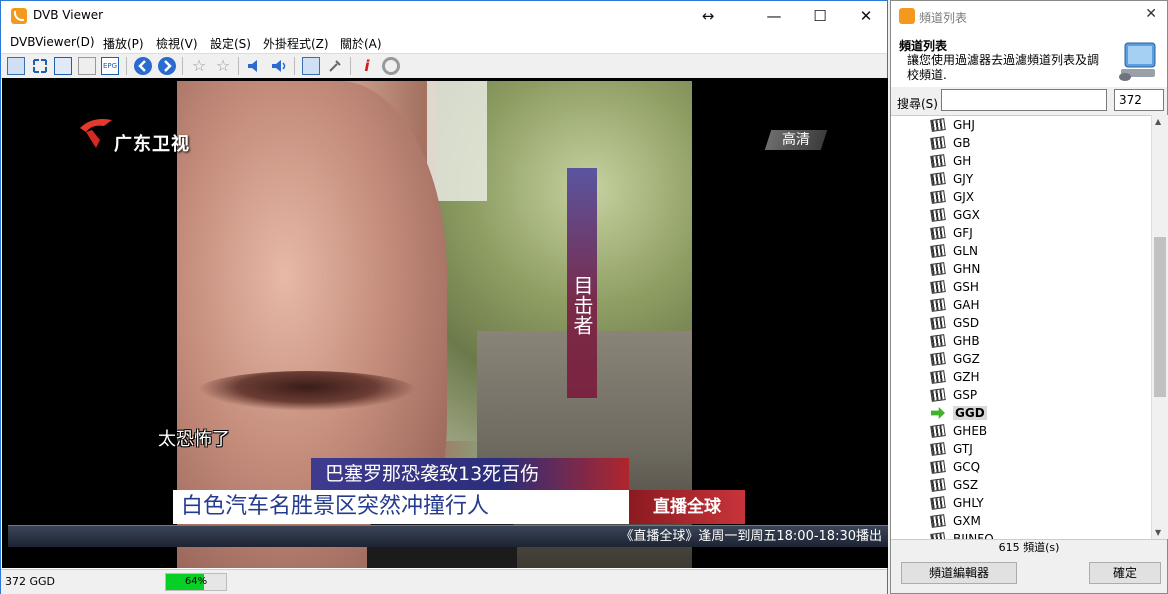  What do you see at coordinates (123, 43) in the screenshot?
I see `menu-play: 播放(P)` at bounding box center [123, 43].